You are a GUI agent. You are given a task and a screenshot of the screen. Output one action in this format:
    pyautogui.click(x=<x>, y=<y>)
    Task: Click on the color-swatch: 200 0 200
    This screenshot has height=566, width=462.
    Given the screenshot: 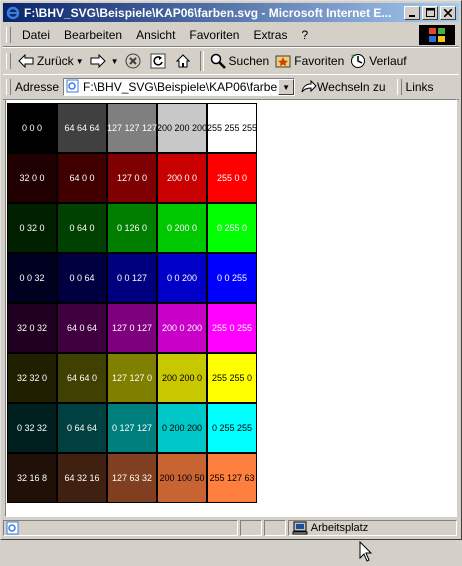 What is the action you would take?
    pyautogui.click(x=182, y=328)
    